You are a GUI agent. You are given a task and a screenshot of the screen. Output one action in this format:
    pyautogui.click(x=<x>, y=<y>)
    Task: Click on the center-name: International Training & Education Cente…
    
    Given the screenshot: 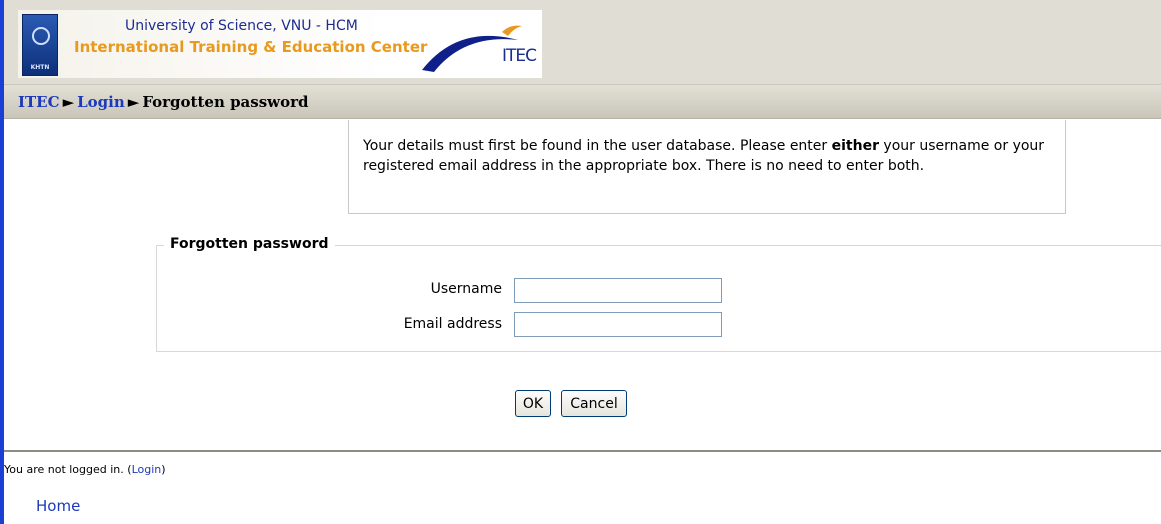 What is the action you would take?
    pyautogui.click(x=251, y=47)
    